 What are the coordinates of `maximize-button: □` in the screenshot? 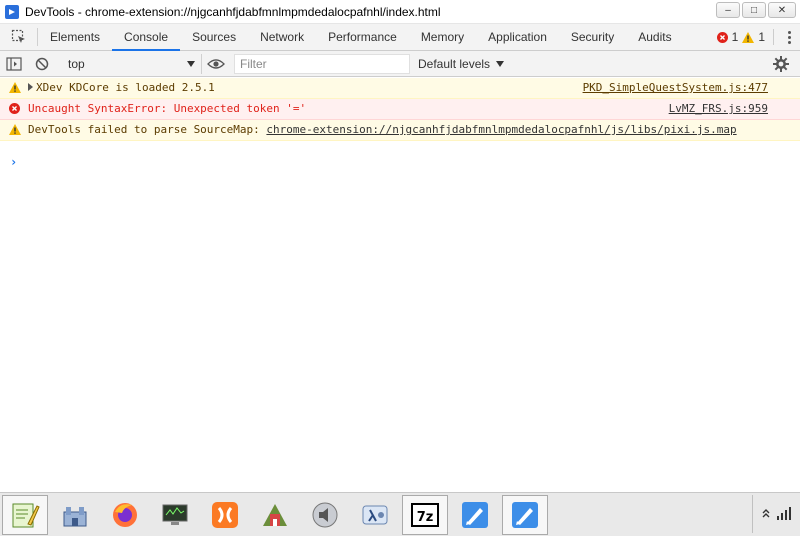 It's located at (754, 10).